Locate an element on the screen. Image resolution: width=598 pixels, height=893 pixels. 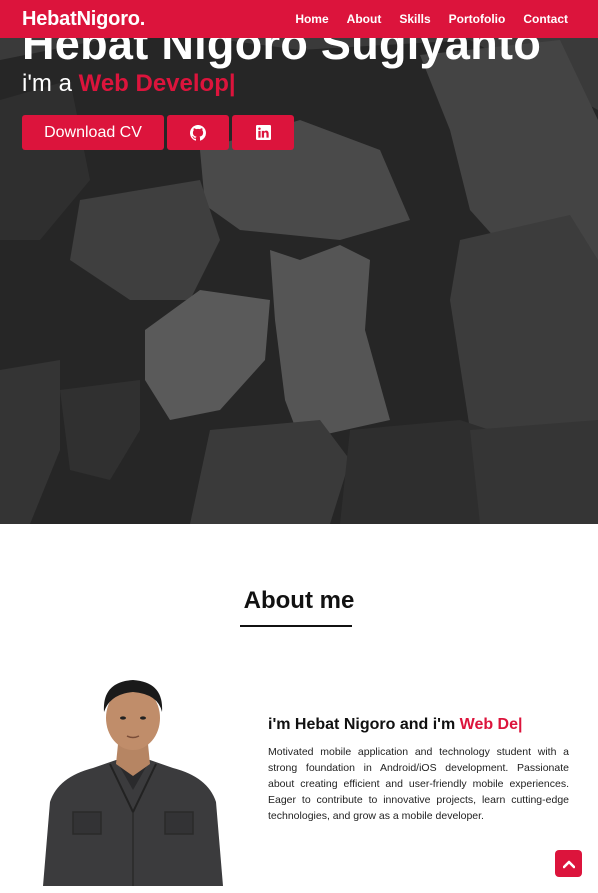
nav-item-portofolio: Portofolio is located at coordinates (477, 19).